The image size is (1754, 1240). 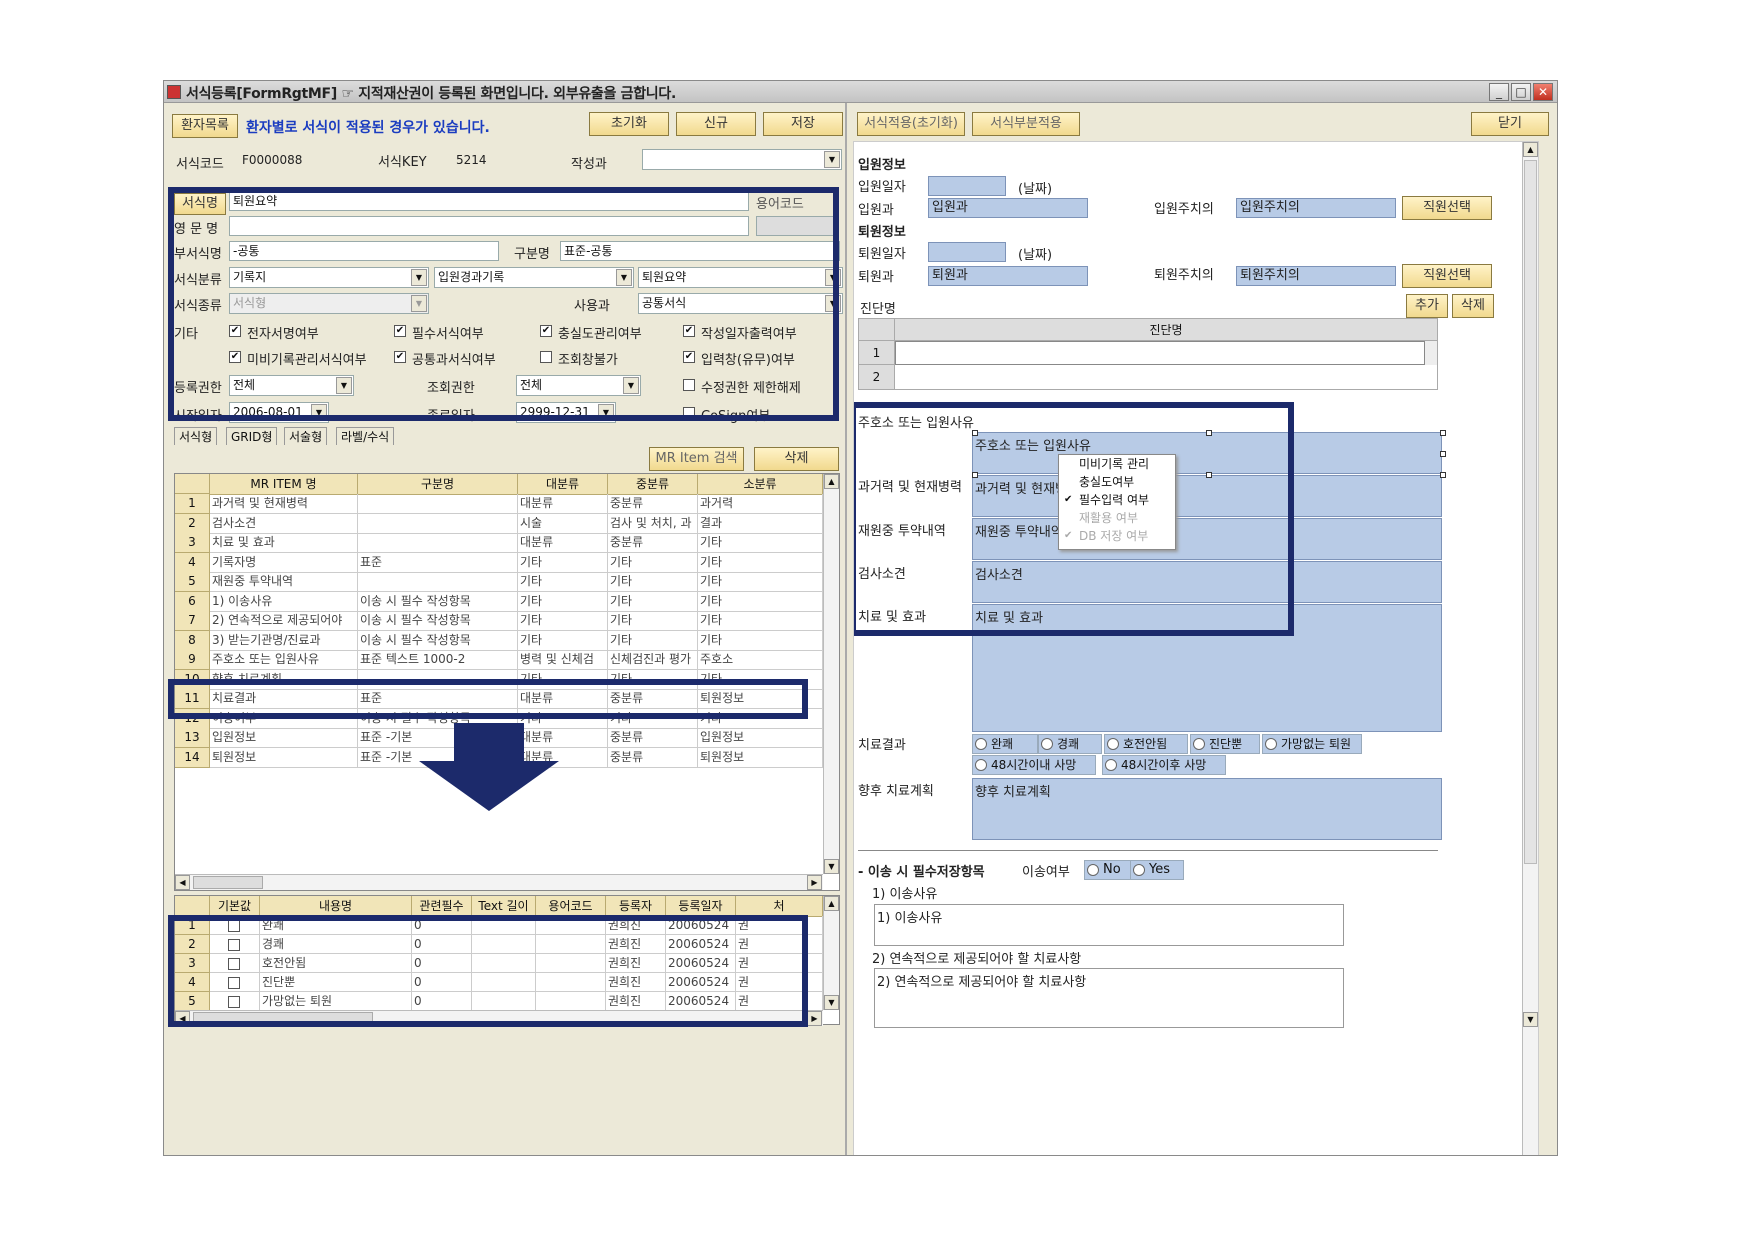 What do you see at coordinates (1510, 124) in the screenshot?
I see `close-button: 닫기` at bounding box center [1510, 124].